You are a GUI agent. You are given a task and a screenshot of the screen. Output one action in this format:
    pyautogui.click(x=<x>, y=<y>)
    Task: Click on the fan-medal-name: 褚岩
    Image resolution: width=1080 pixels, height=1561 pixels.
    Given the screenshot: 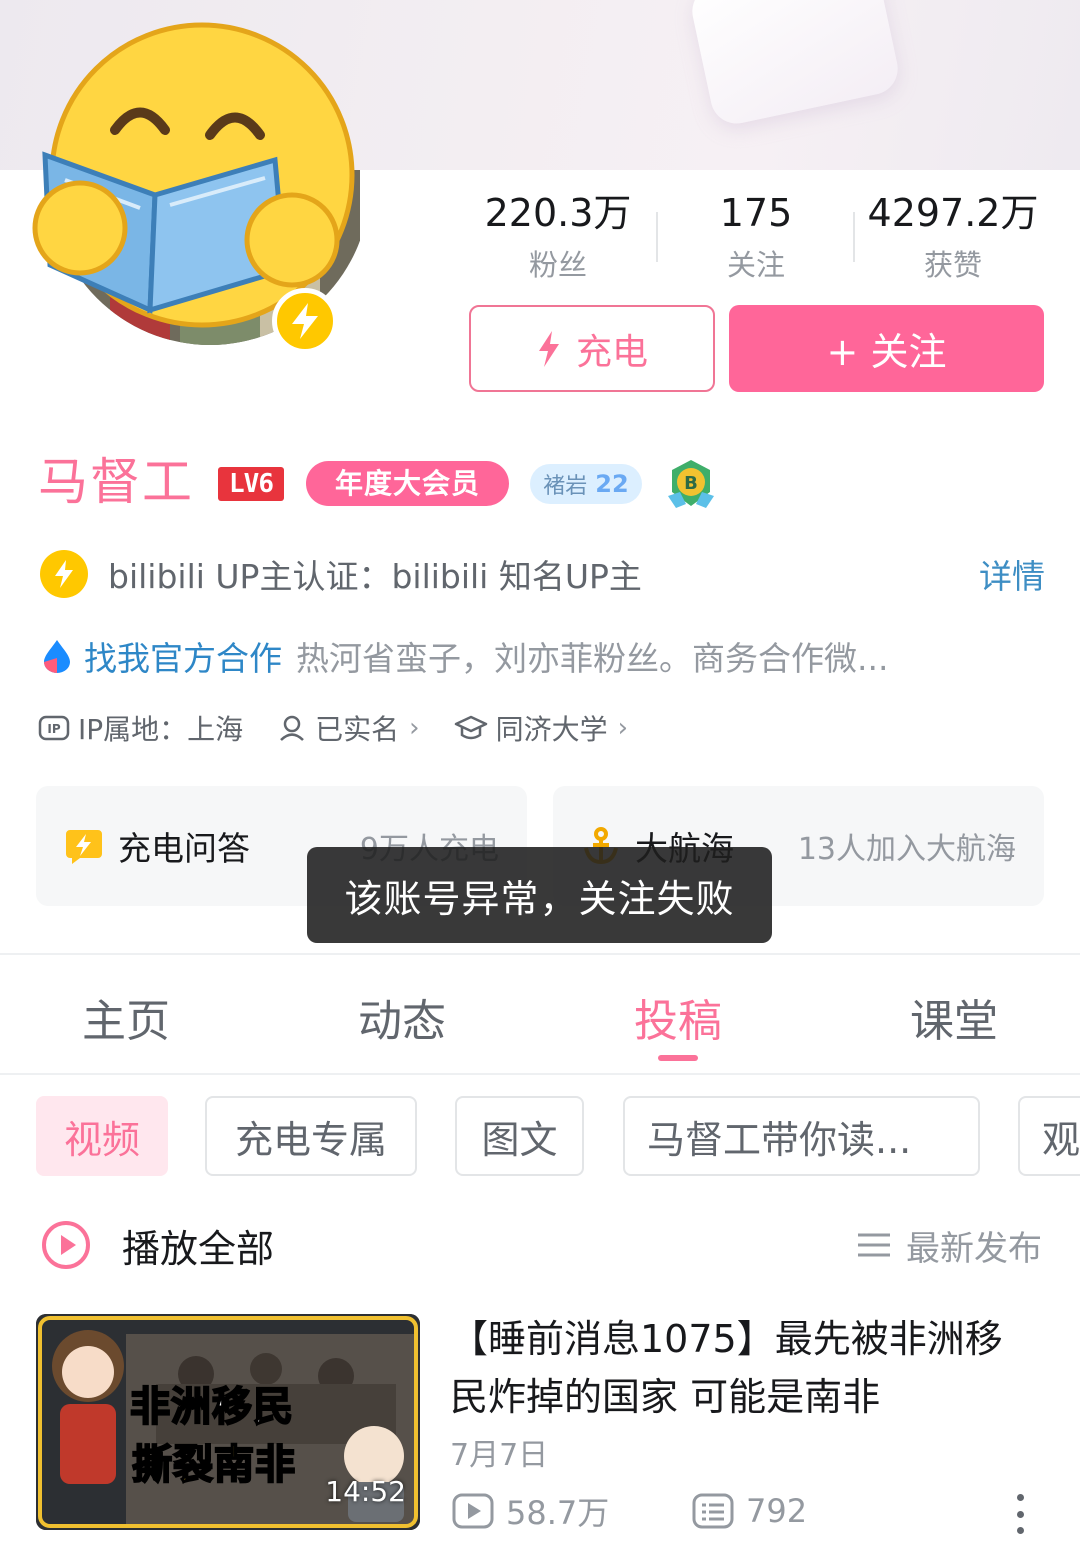 What is the action you would take?
    pyautogui.click(x=565, y=486)
    